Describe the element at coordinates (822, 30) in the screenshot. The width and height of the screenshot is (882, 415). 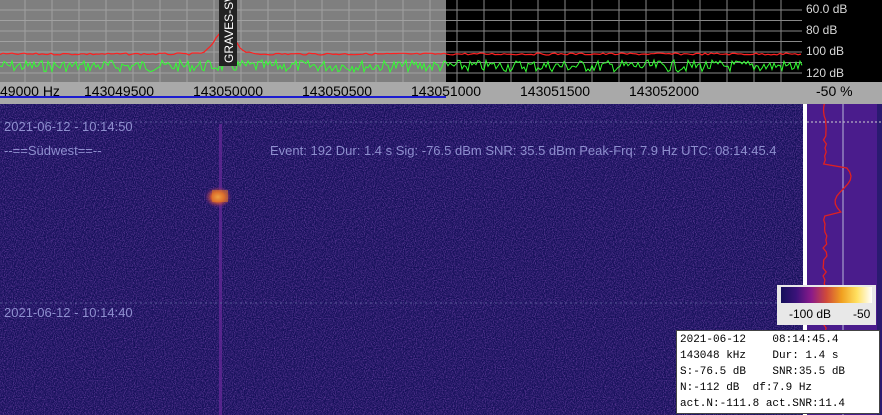
I see `db-label-80: 80 dB` at that location.